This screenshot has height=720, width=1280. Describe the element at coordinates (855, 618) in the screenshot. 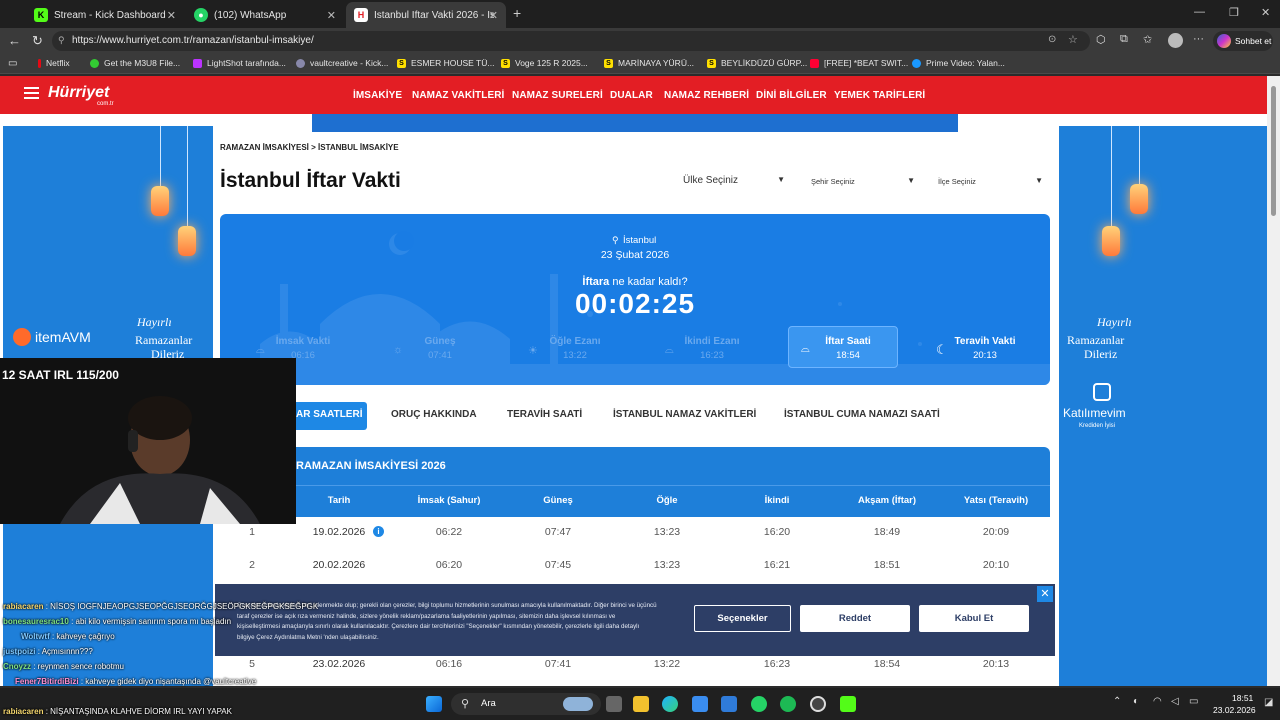

I see `cookie-reject-button: Reddet` at that location.